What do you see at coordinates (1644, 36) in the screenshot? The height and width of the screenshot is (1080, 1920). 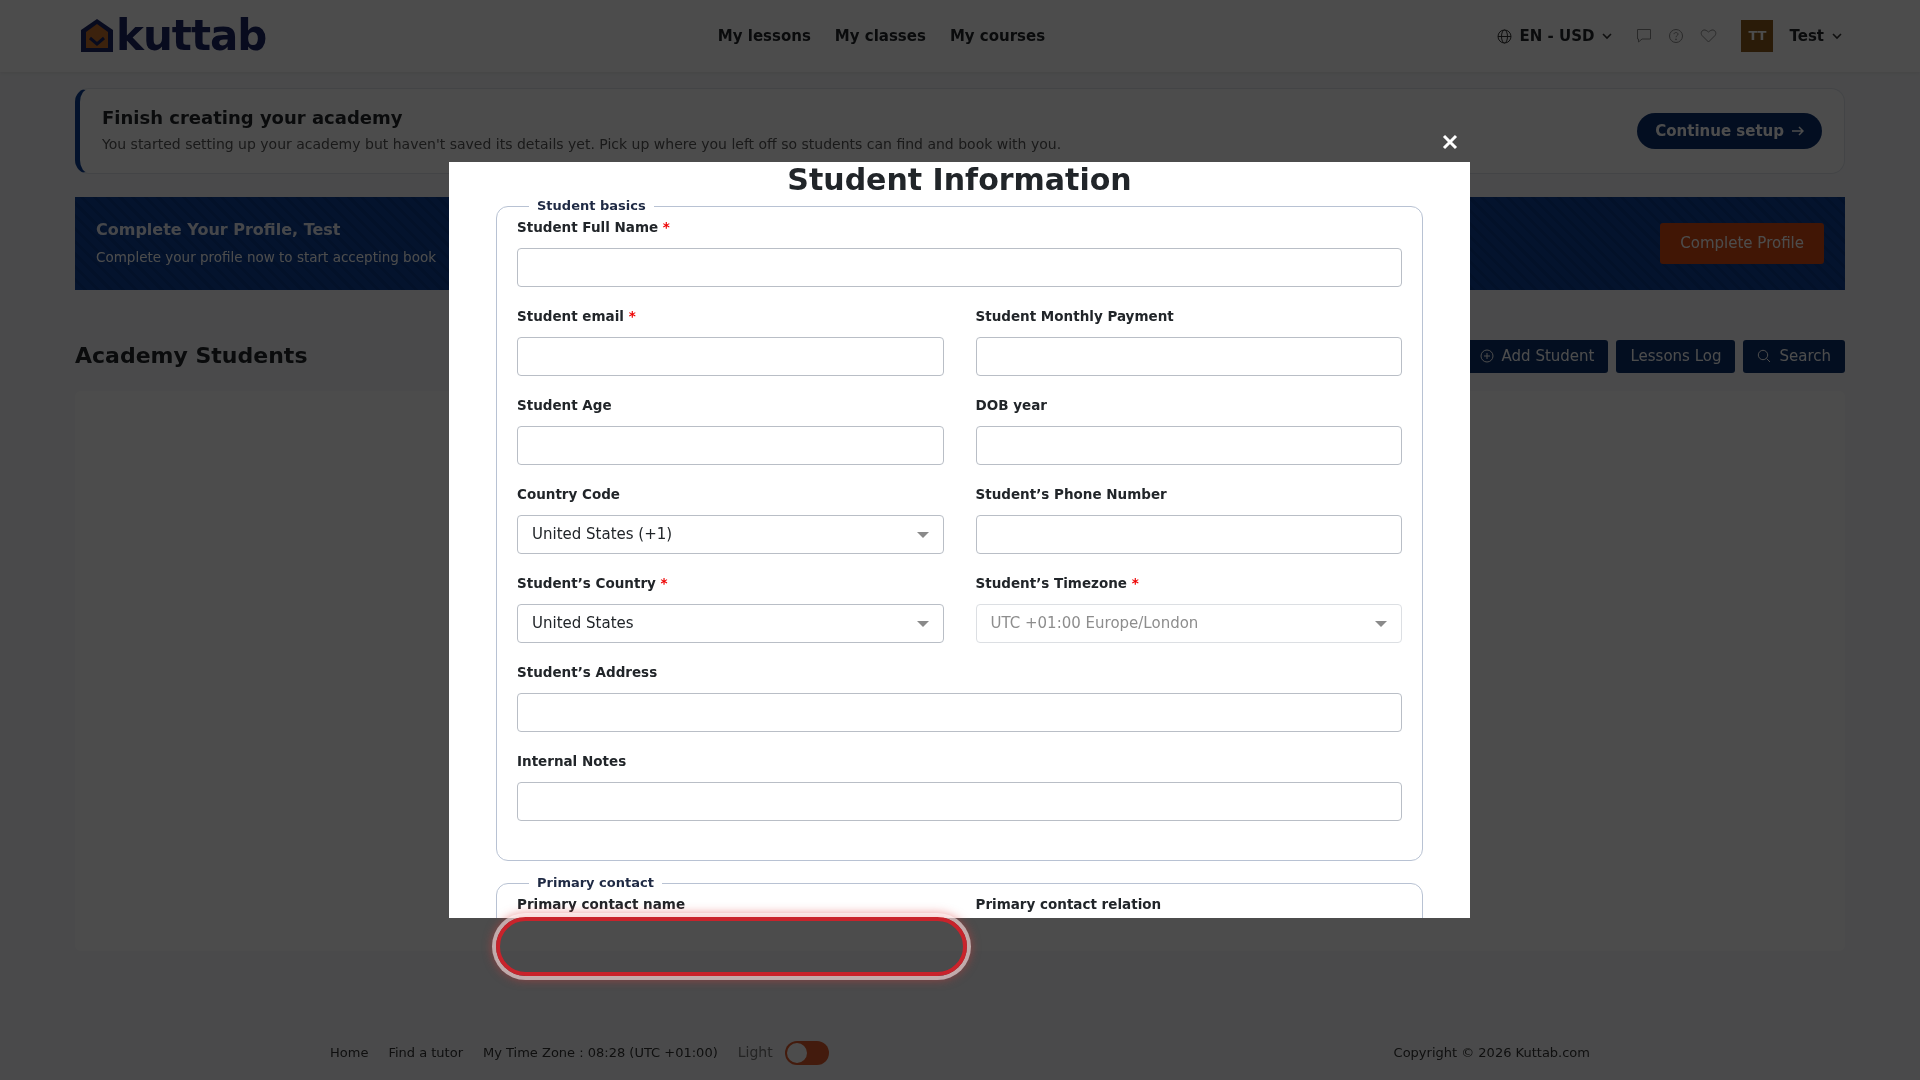 I see `chat-icon` at bounding box center [1644, 36].